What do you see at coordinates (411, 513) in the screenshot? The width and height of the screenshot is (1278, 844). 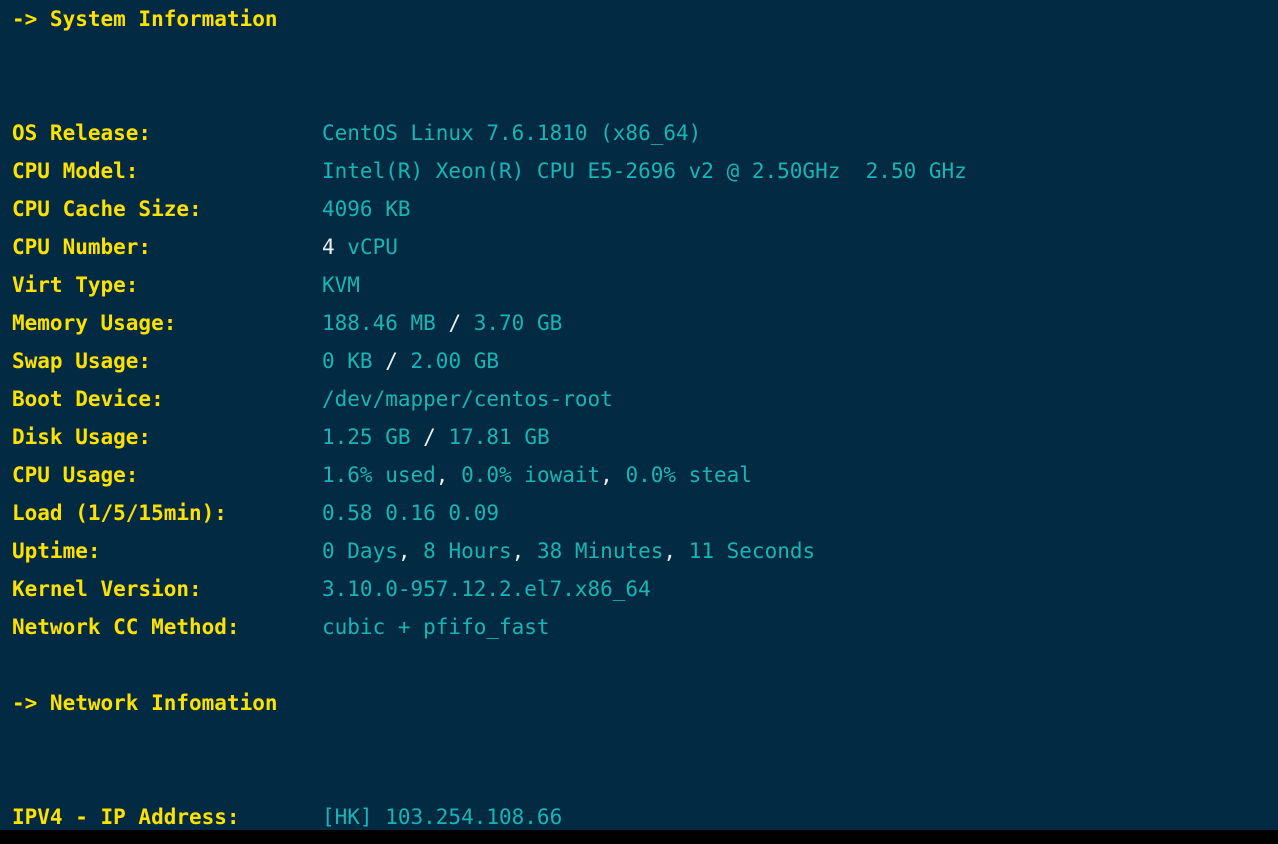 I see `value-load-average: 0.58 0.16 0.09` at bounding box center [411, 513].